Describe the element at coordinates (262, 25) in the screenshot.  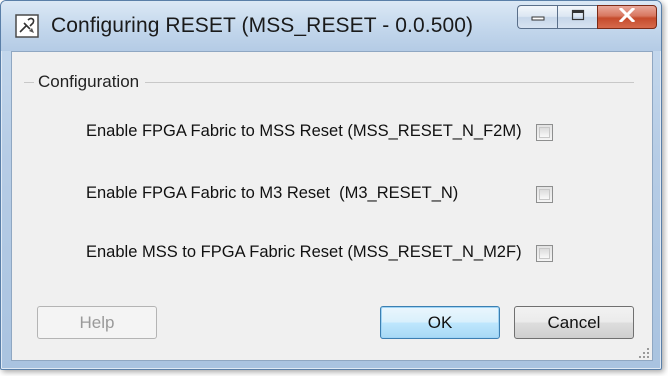
I see `window-title: Configuring RESET (MSS_RESET - 0.0.500)` at that location.